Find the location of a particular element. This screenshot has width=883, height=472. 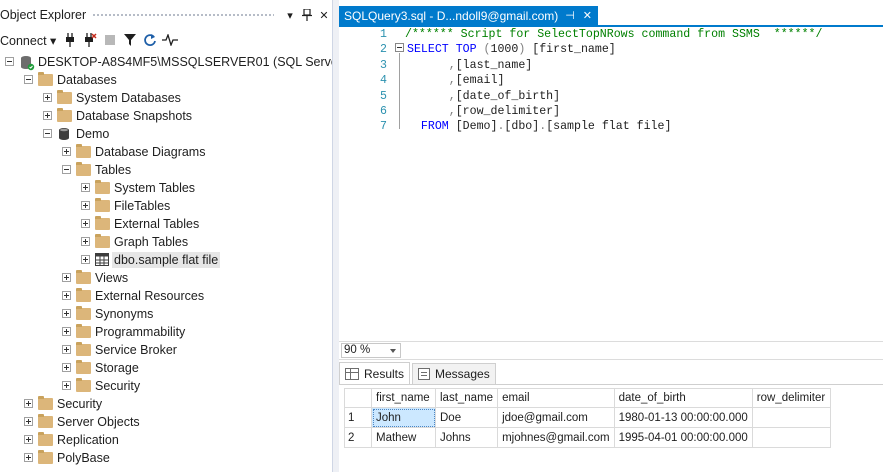

tree-node: Server Objects is located at coordinates (166, 422).